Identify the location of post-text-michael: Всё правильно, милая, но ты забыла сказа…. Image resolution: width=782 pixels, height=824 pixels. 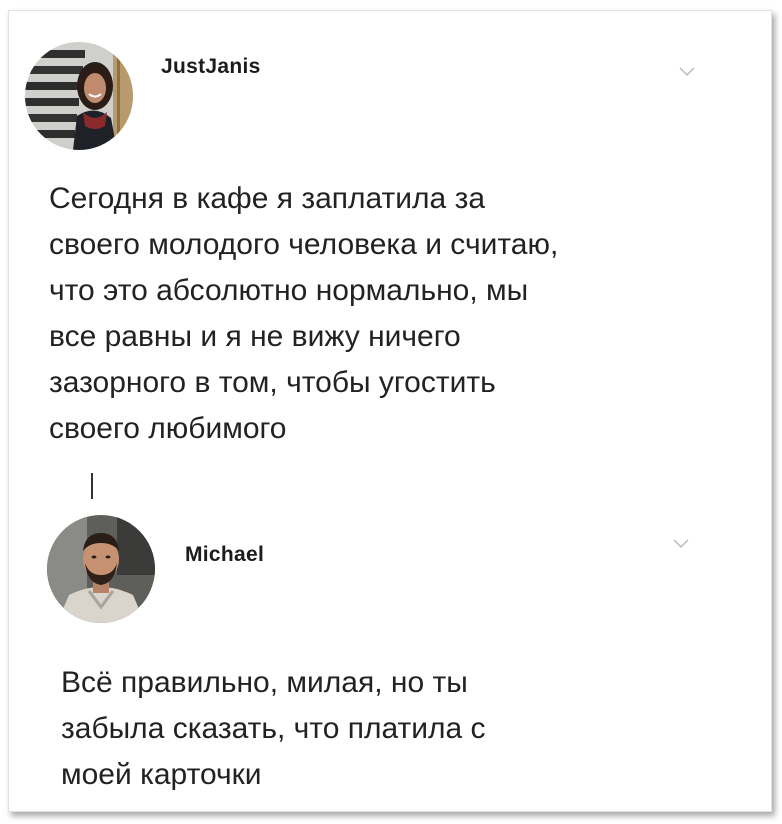
(273, 728).